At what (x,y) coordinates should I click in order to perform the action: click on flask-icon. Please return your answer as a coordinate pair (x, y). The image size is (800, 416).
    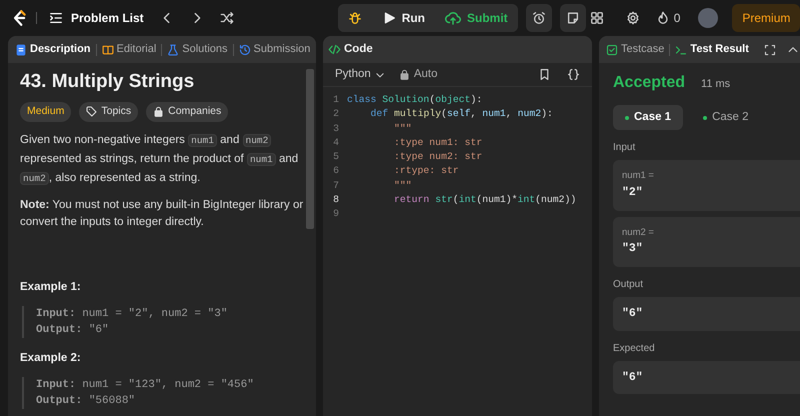
    Looking at the image, I should click on (173, 50).